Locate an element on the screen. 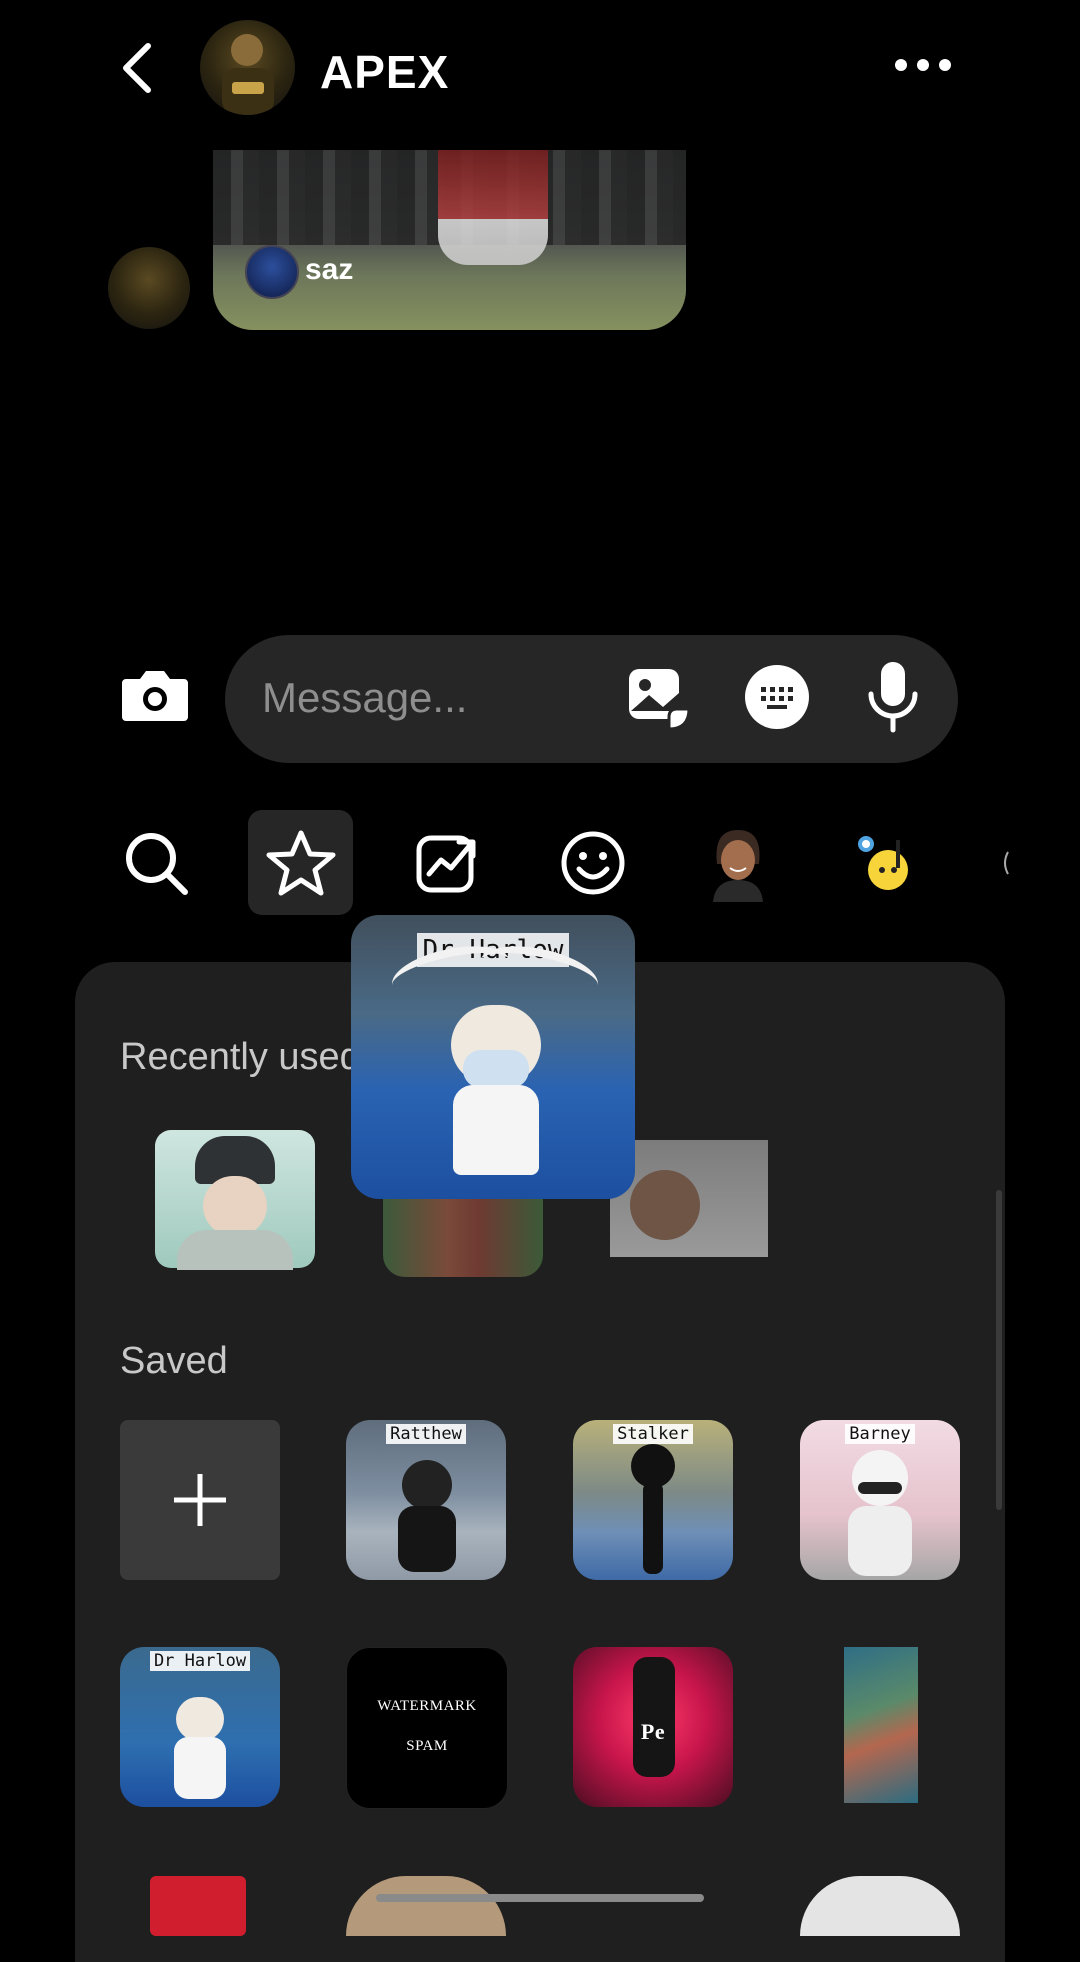 The width and height of the screenshot is (1080, 1962). microphone-button is located at coordinates (893, 697).